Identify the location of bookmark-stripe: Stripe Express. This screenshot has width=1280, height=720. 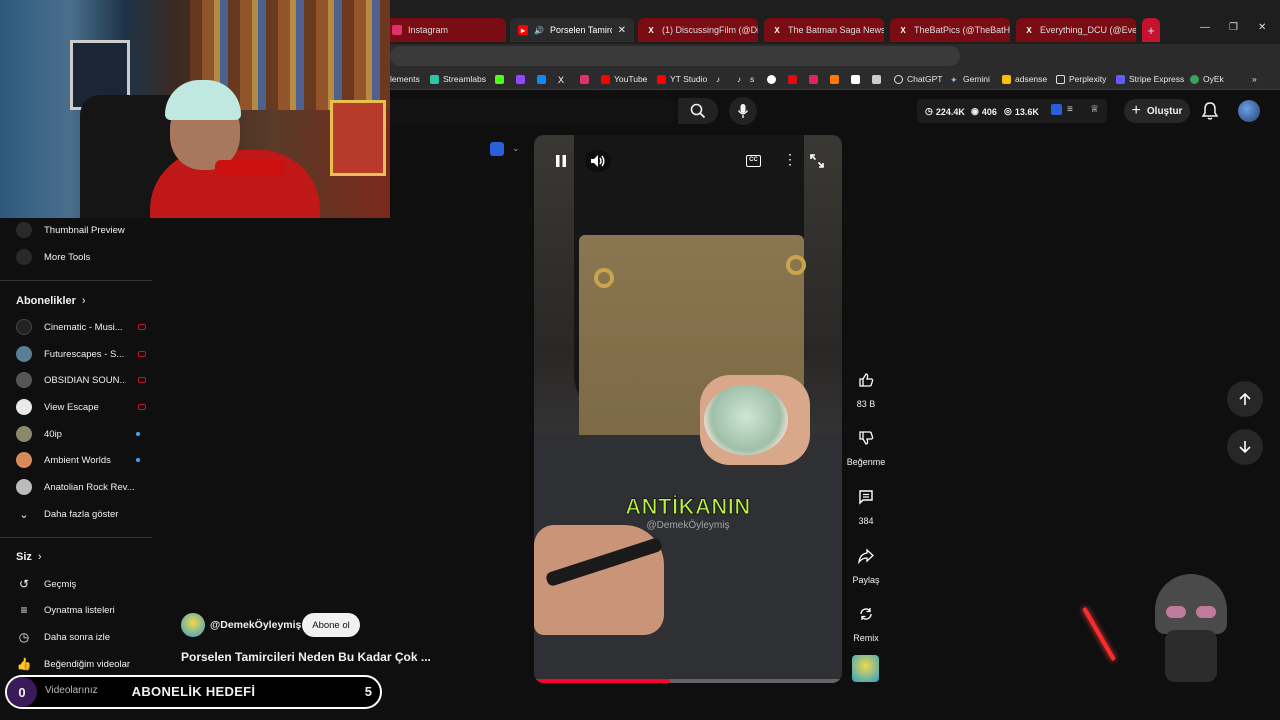
(1150, 79).